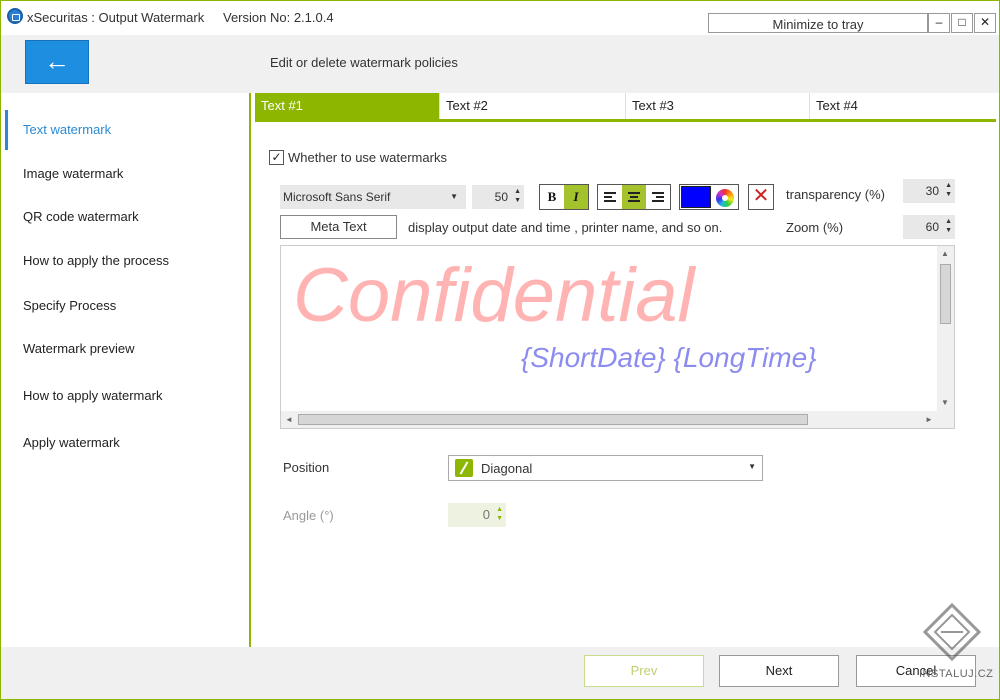 The image size is (1000, 700). I want to click on color-swatch, so click(696, 197).